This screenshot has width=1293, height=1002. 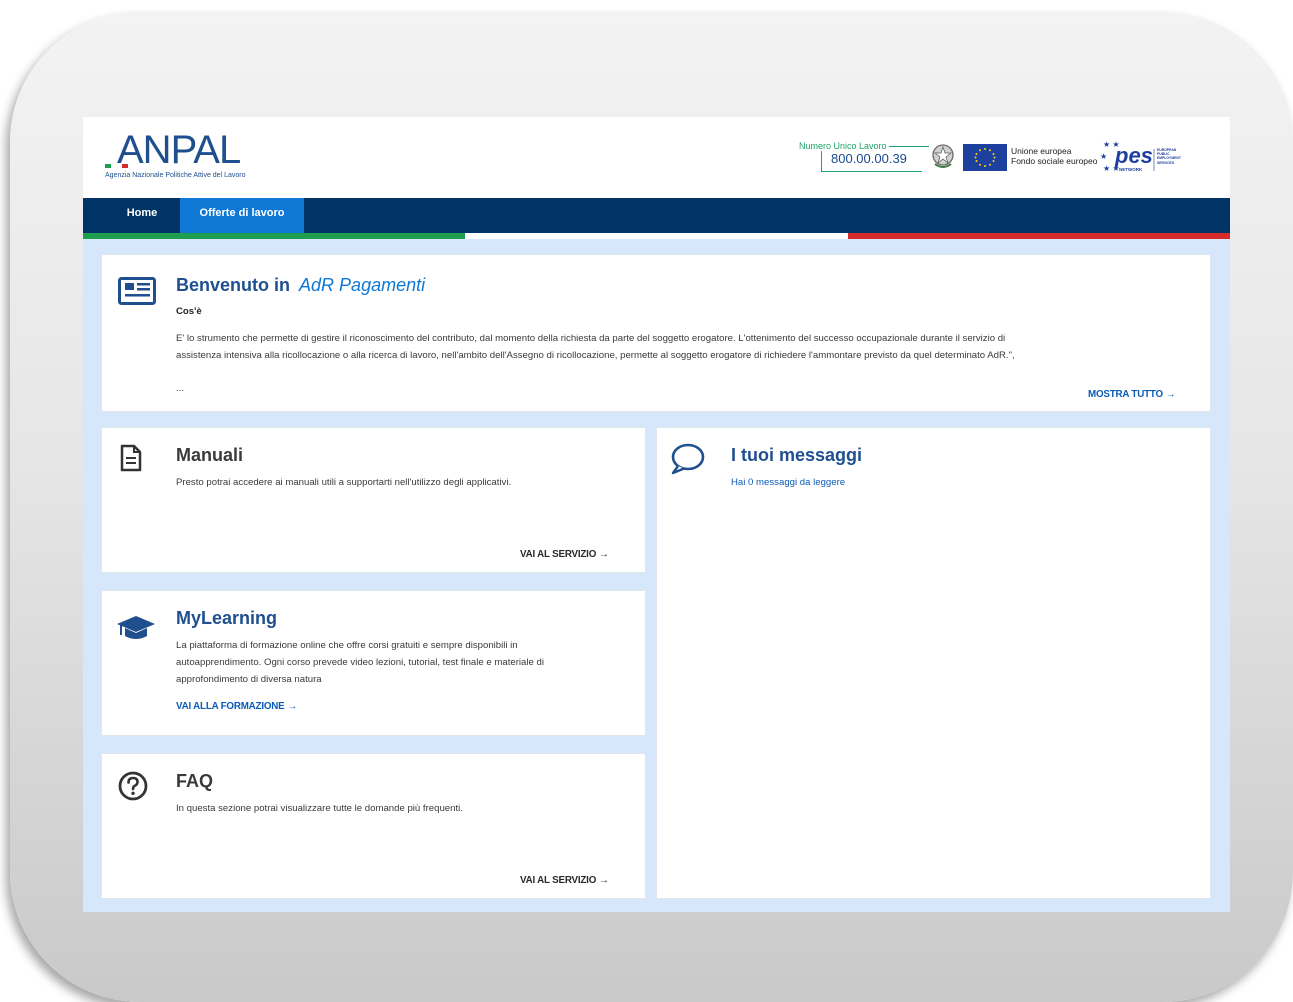 I want to click on anpal-logo-text: ANPAL, so click(x=178, y=149).